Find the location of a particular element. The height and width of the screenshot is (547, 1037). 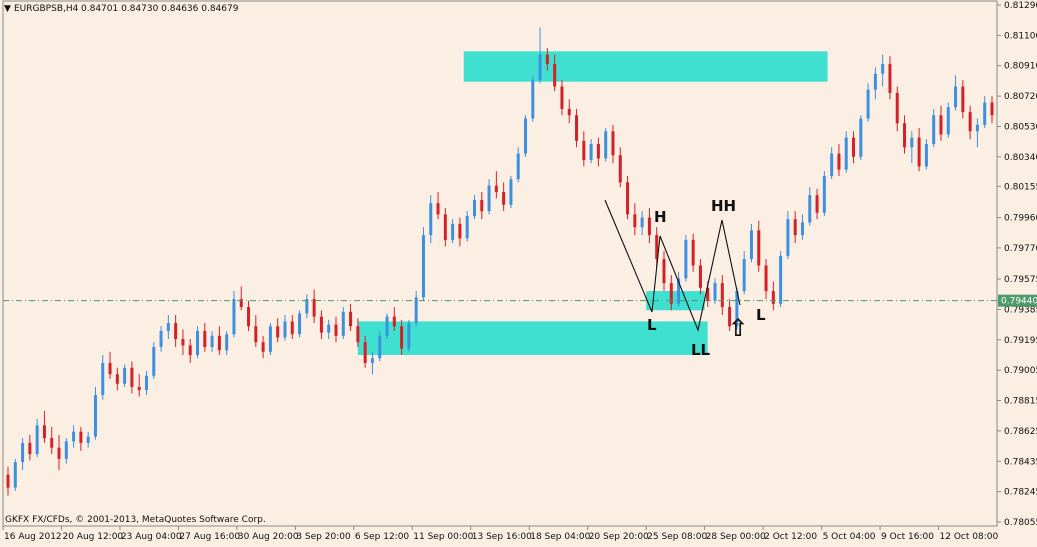

time-tick-label: 27 Aug 16:00 is located at coordinates (209, 537).